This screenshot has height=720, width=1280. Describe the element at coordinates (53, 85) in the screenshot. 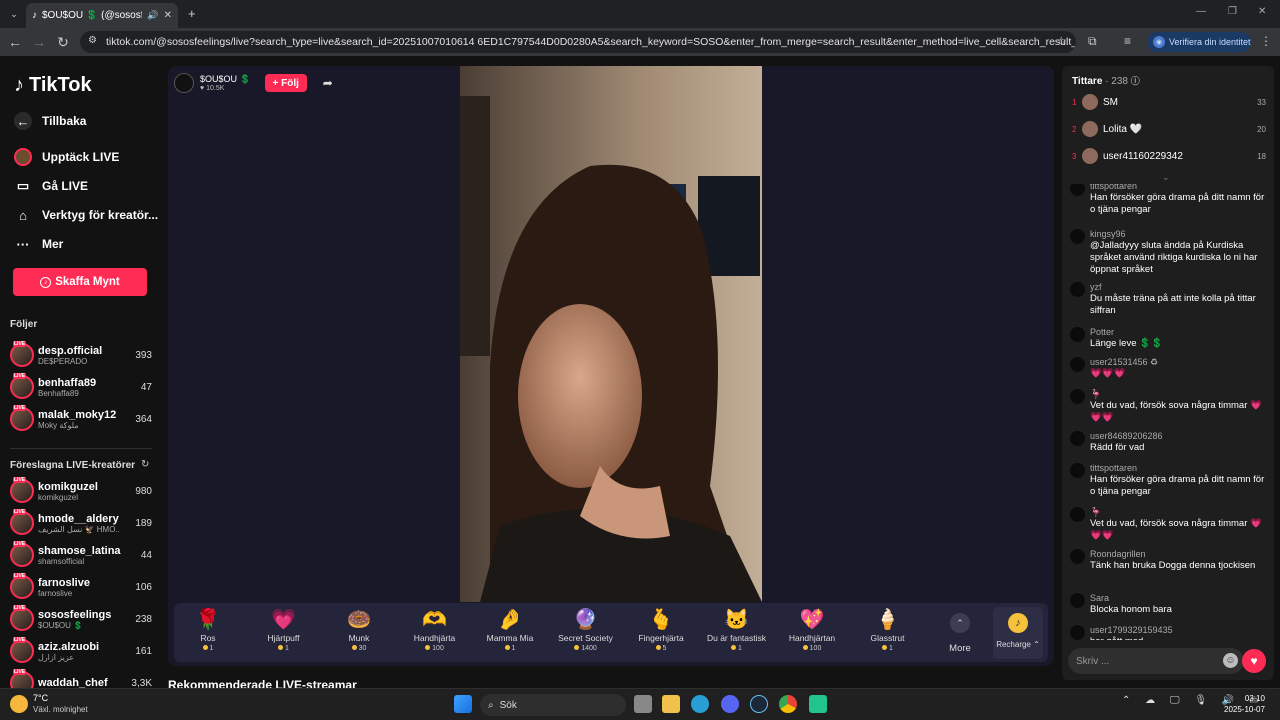

I see `tiktok-logo: ♪ TikTok` at that location.